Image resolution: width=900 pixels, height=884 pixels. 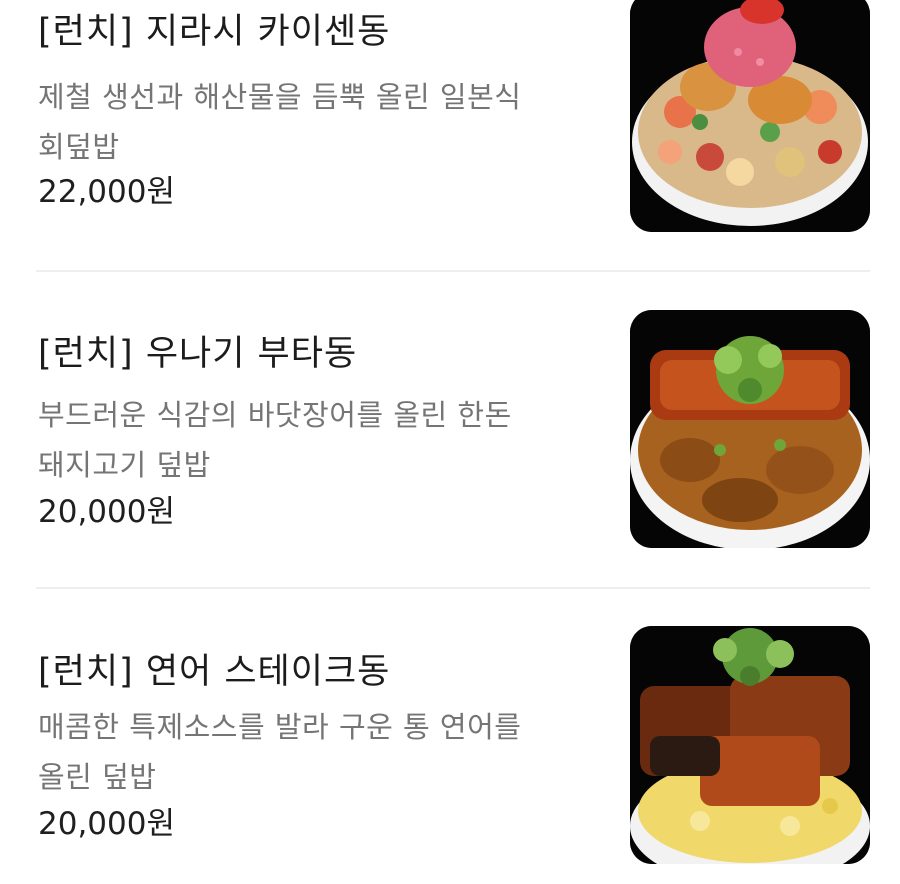 I want to click on menu-item-name: [런치] 지라시 카이센동, so click(x=214, y=32).